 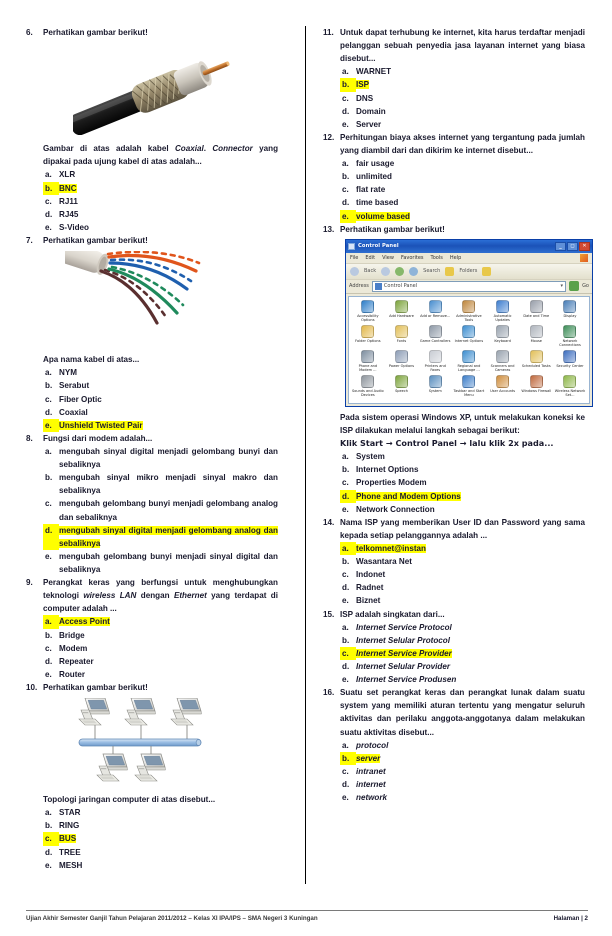 I want to click on option-a: a. protocol, so click(x=462, y=745).